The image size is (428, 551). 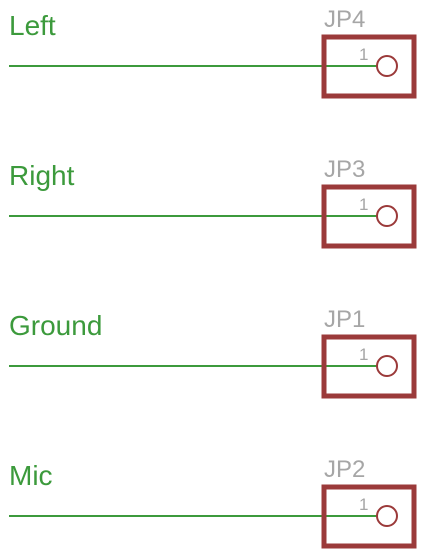 What do you see at coordinates (344, 169) in the screenshot?
I see `part-reference-label: JP3` at bounding box center [344, 169].